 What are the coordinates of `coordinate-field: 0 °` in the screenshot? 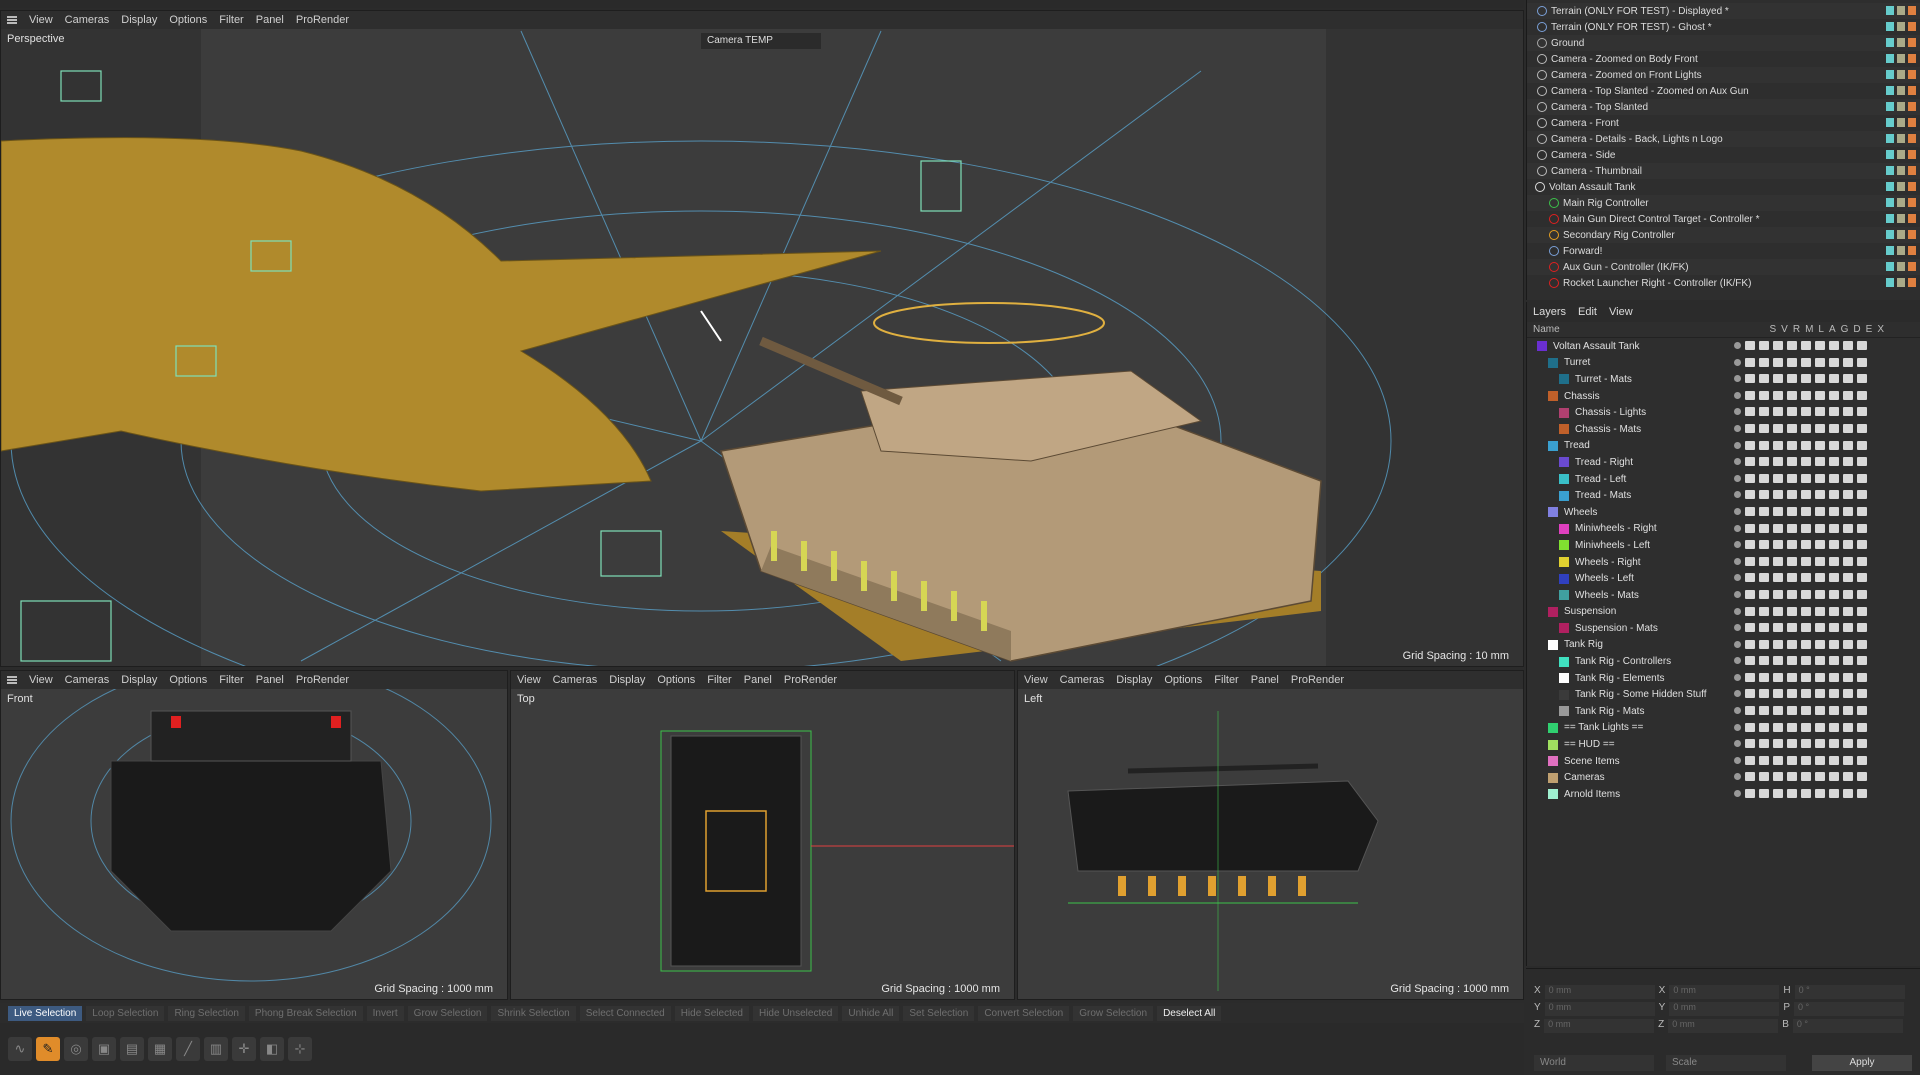 It's located at (1849, 992).